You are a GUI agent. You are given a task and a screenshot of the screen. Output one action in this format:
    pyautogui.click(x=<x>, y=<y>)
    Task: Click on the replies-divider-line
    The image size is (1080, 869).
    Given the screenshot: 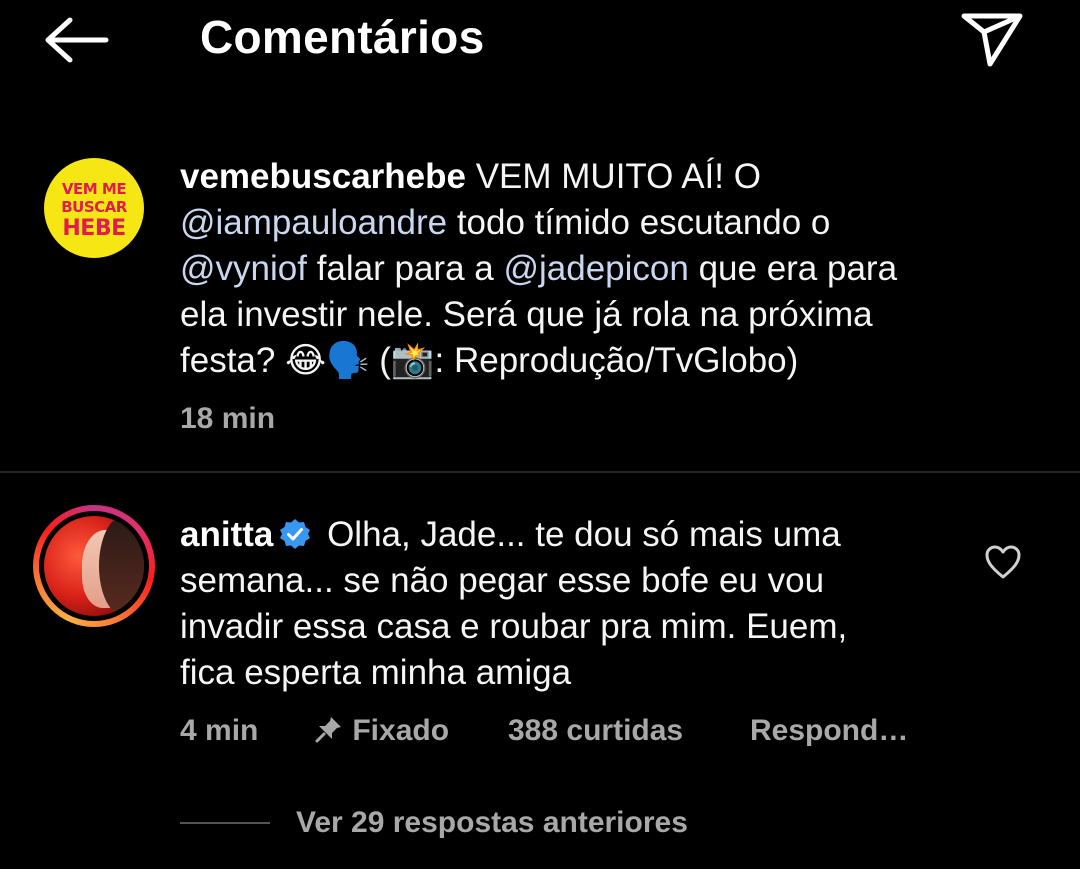 What is the action you would take?
    pyautogui.click(x=225, y=823)
    